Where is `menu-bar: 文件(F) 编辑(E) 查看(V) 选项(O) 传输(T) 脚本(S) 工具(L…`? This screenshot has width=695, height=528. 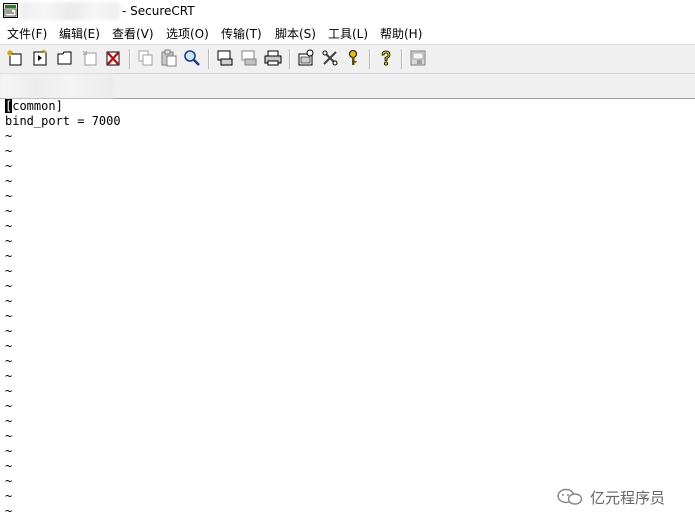
menu-bar: 文件(F) 编辑(E) 查看(V) 选项(O) 传输(T) 脚本(S) 工具(L… is located at coordinates (347, 33).